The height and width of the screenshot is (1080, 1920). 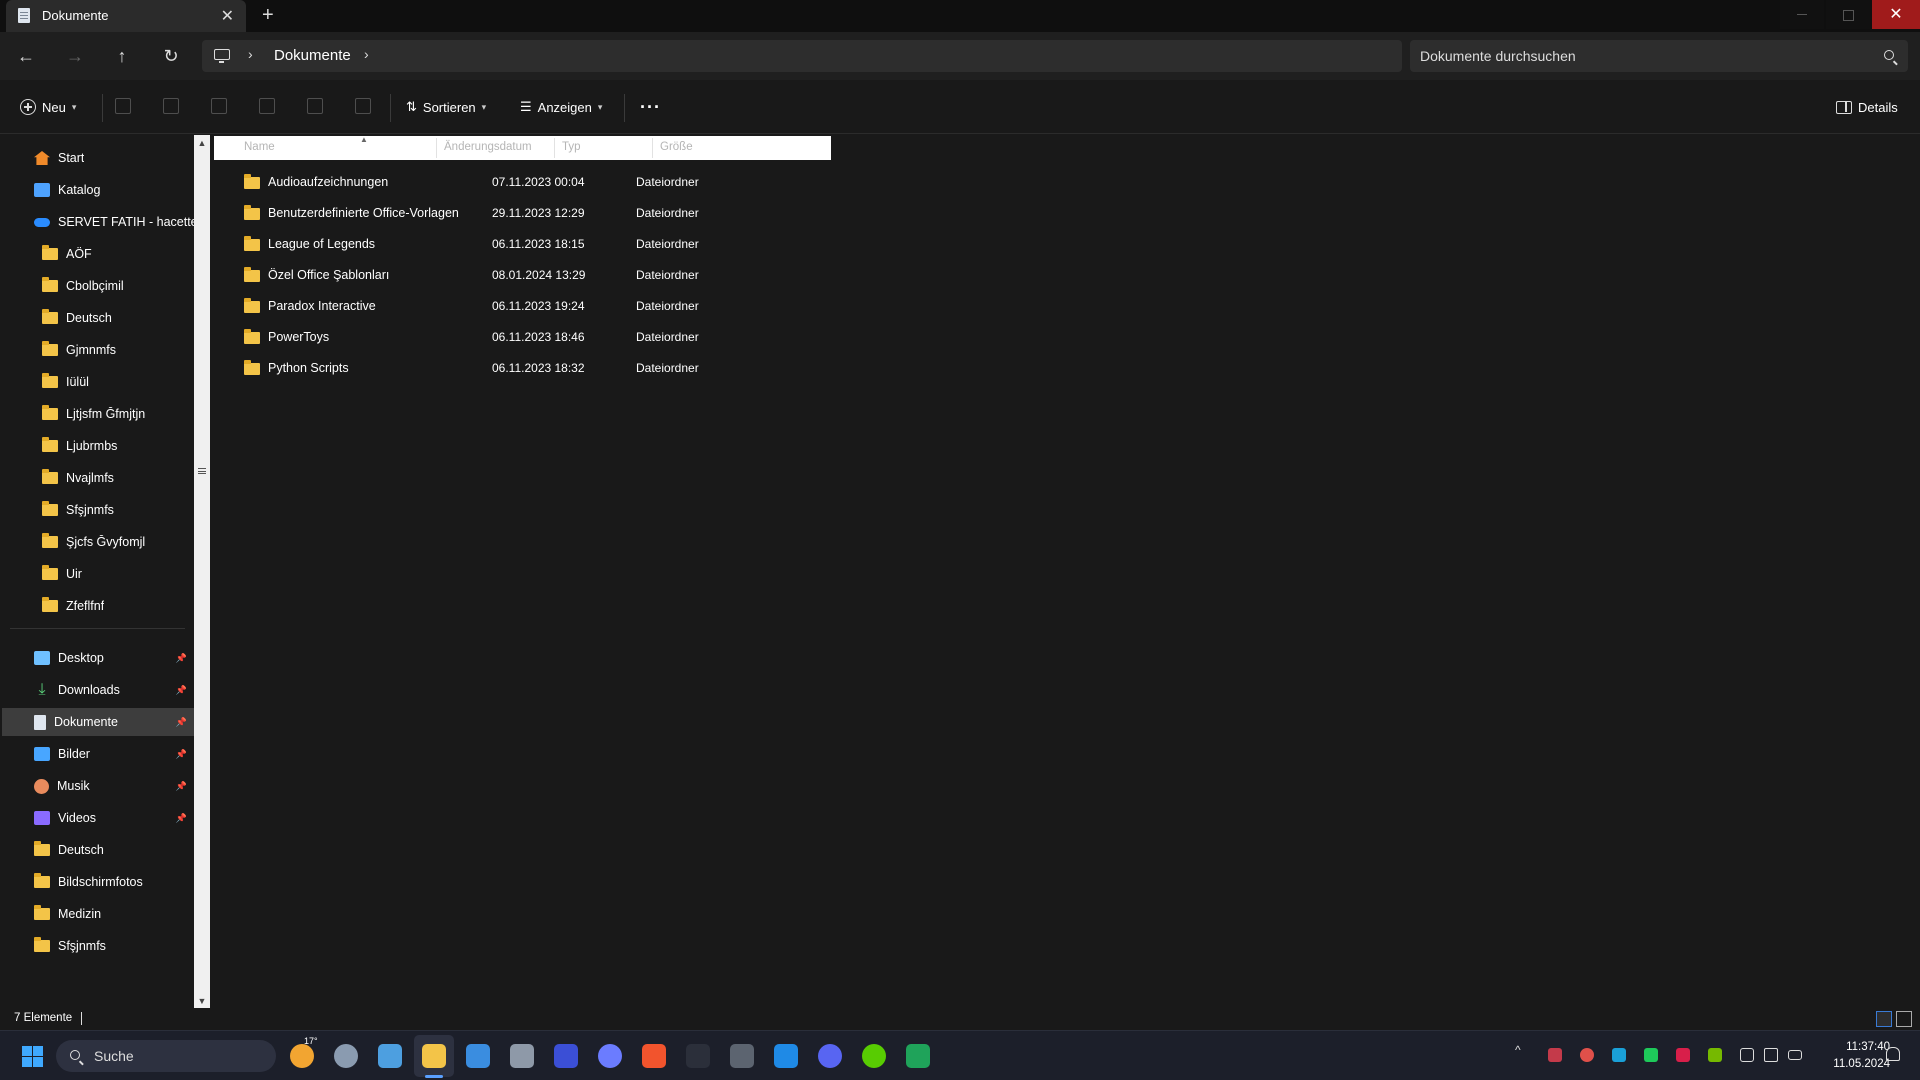 What do you see at coordinates (267, 106) in the screenshot?
I see `rename-icon` at bounding box center [267, 106].